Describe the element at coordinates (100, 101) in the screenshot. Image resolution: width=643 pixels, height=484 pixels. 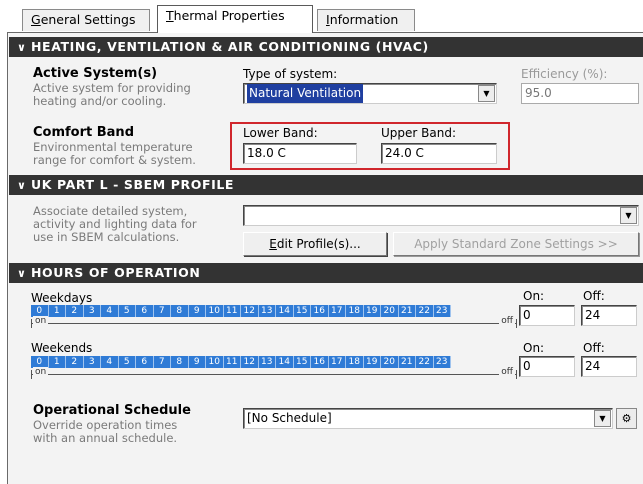
I see `active-systems-desc-2: heating and/or cooling.` at that location.